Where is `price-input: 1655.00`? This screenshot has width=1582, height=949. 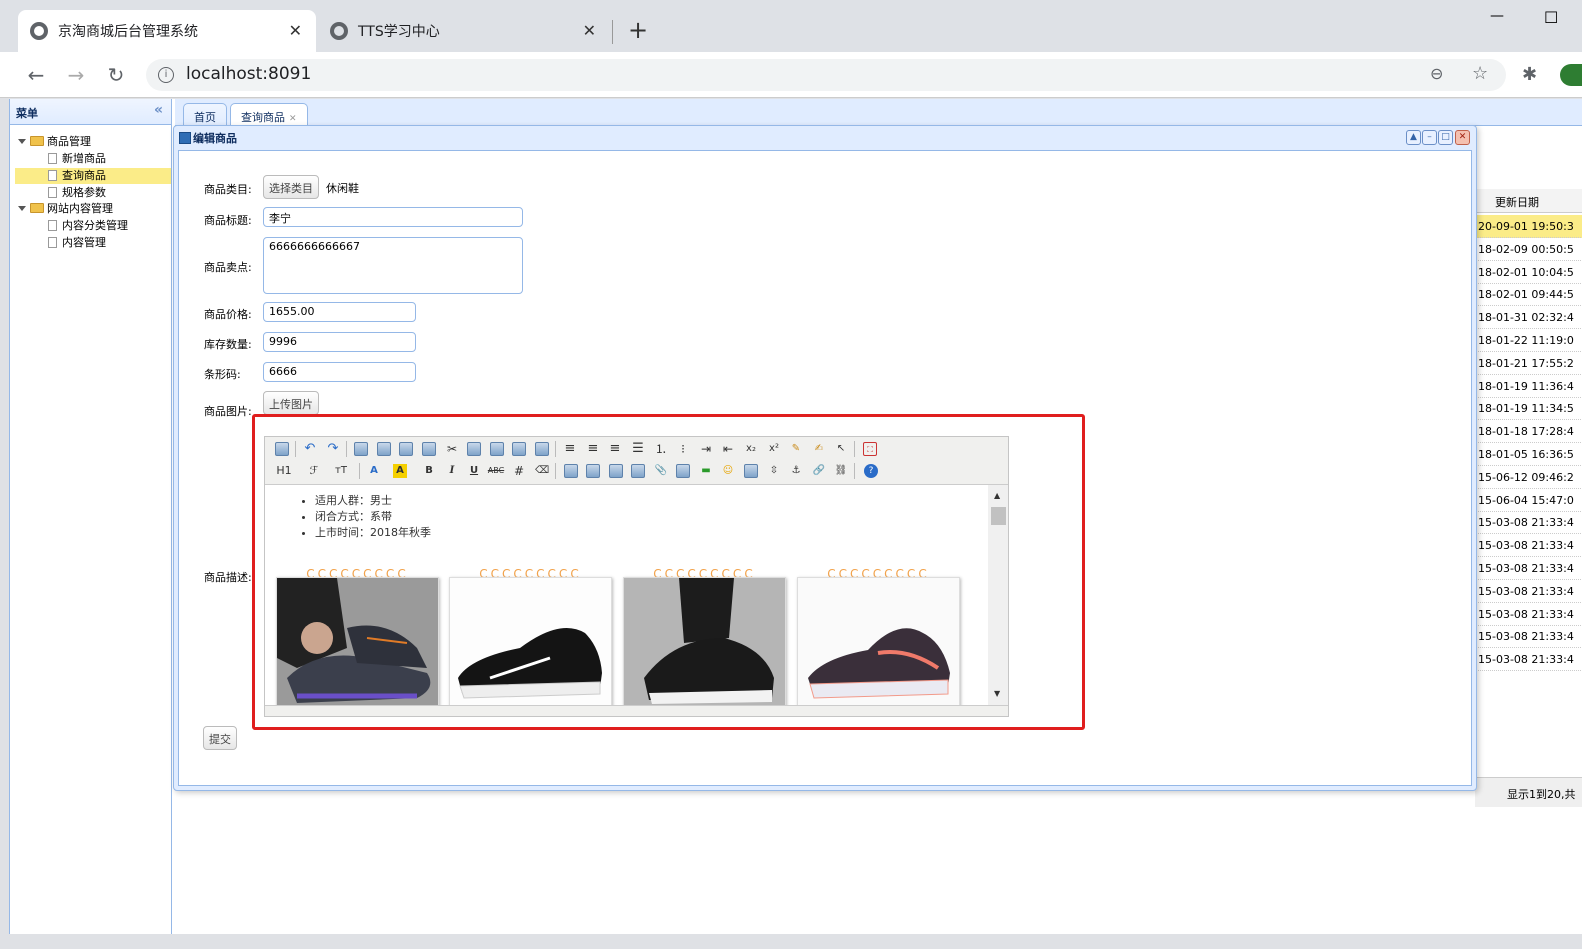 price-input: 1655.00 is located at coordinates (339, 312).